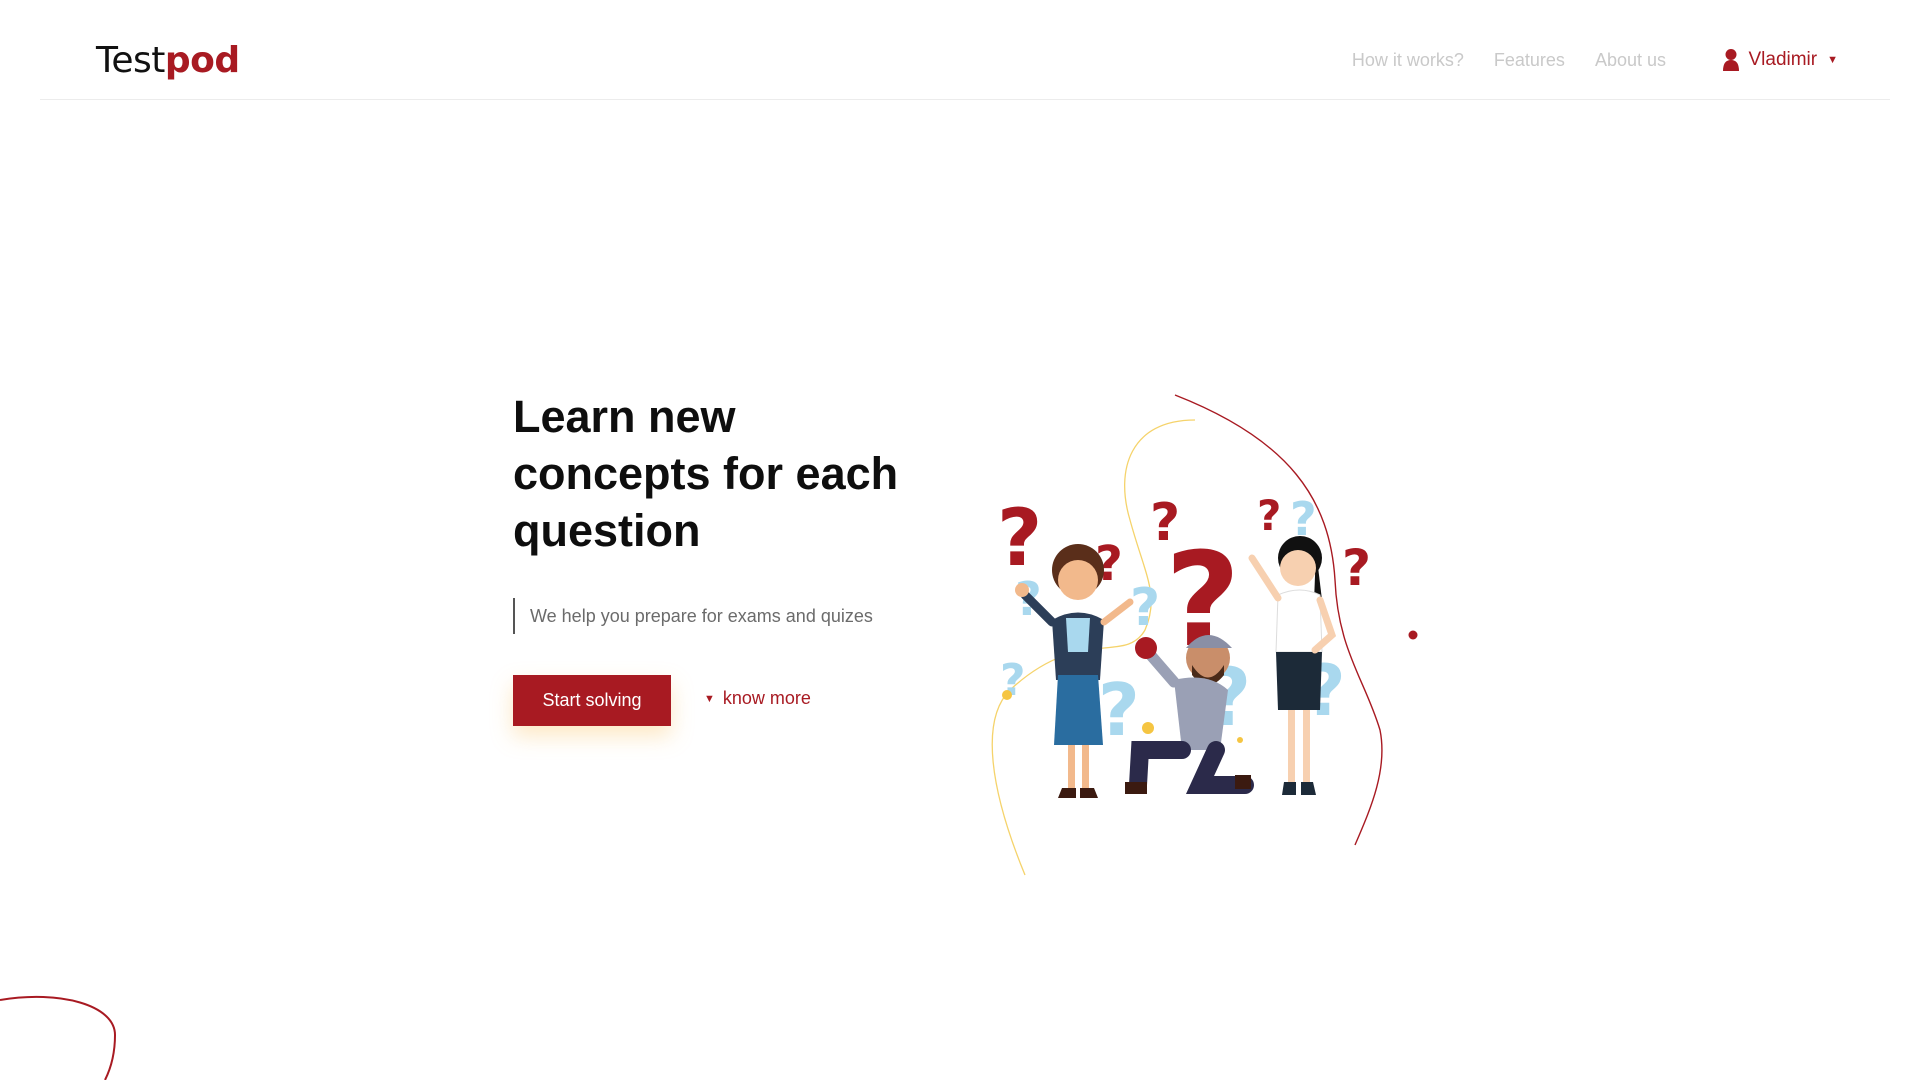 Image resolution: width=1920 pixels, height=1080 pixels. Describe the element at coordinates (766, 698) in the screenshot. I see `know-more-label: know more` at that location.